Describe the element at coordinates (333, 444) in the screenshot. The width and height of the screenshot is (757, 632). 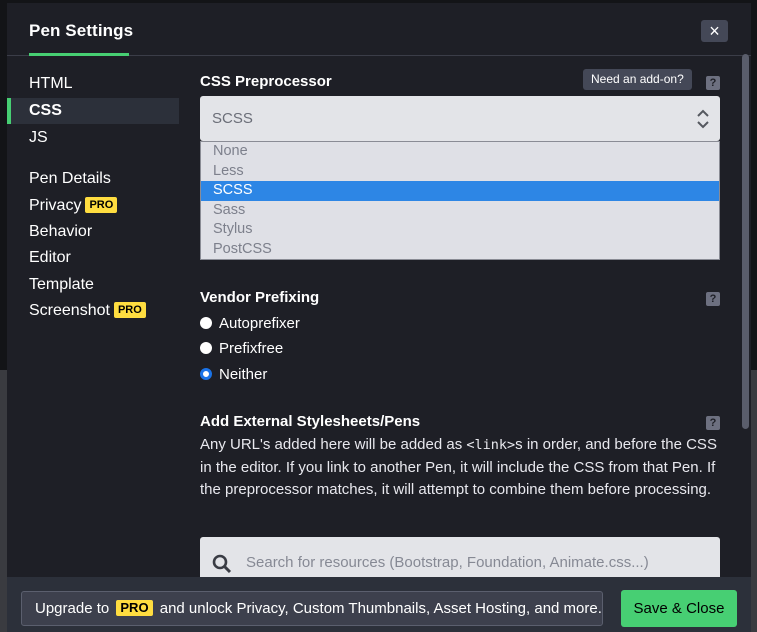
I see `description-text: Any URL's added here will be added as` at that location.